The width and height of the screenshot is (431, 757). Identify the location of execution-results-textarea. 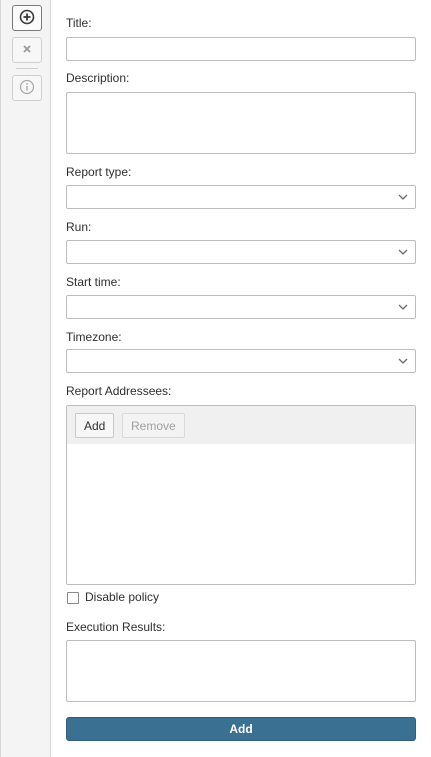
(241, 671).